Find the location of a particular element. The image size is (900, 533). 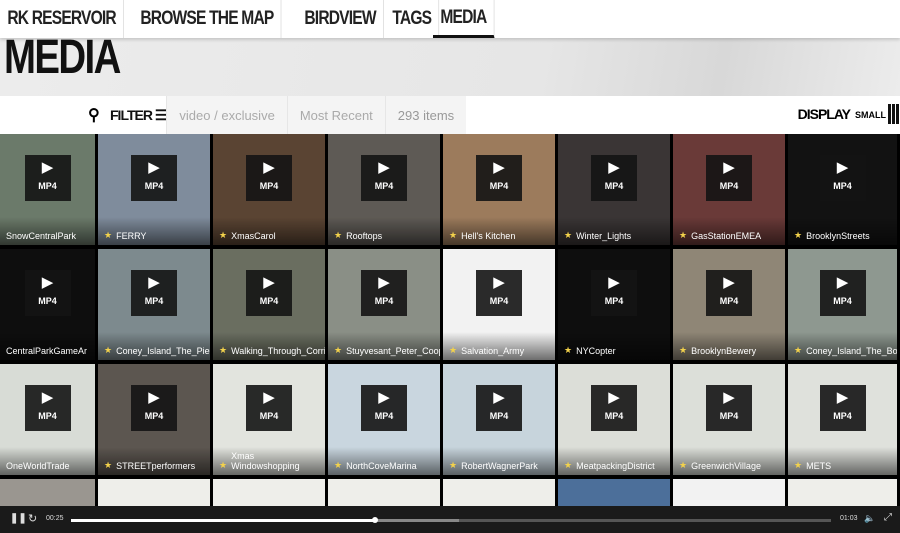

tab-tags: TAGS is located at coordinates (412, 19).